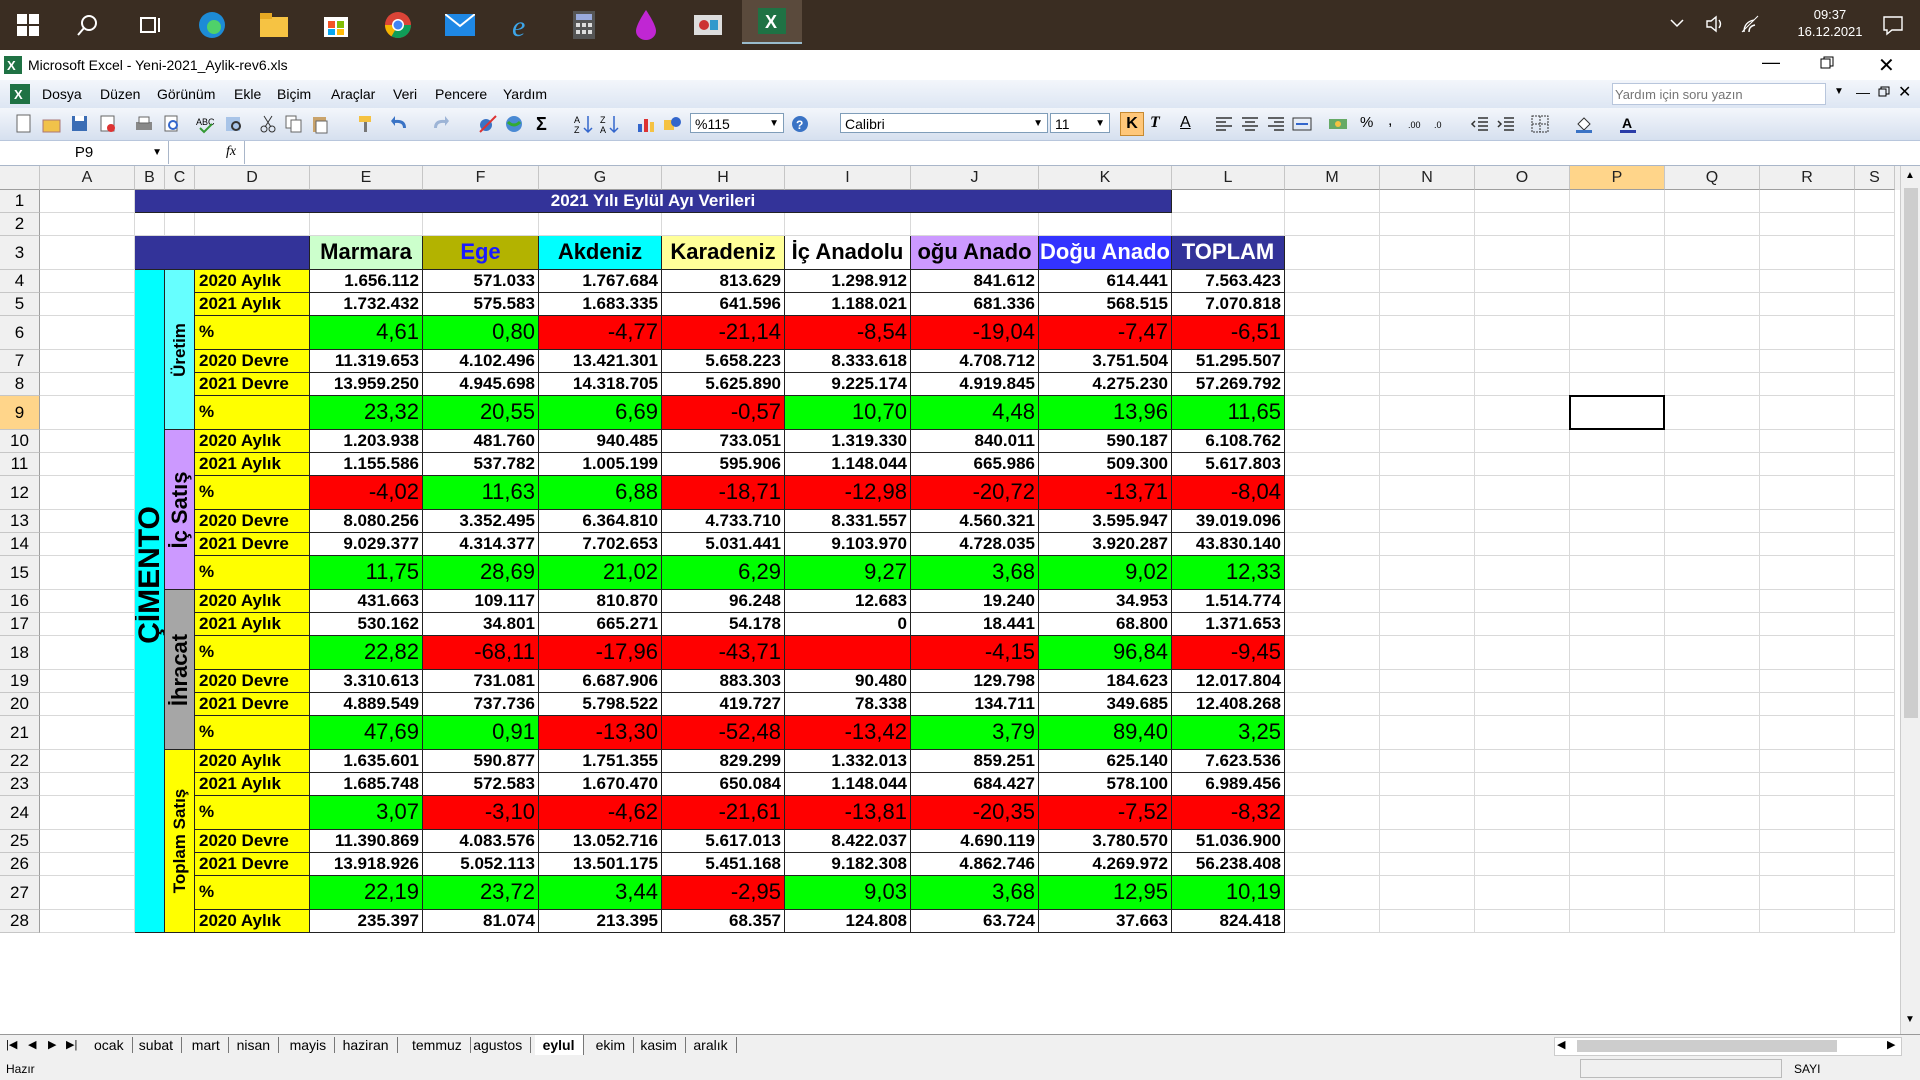 The width and height of the screenshot is (1920, 1080). I want to click on sheet-tab-mart: mart, so click(206, 1045).